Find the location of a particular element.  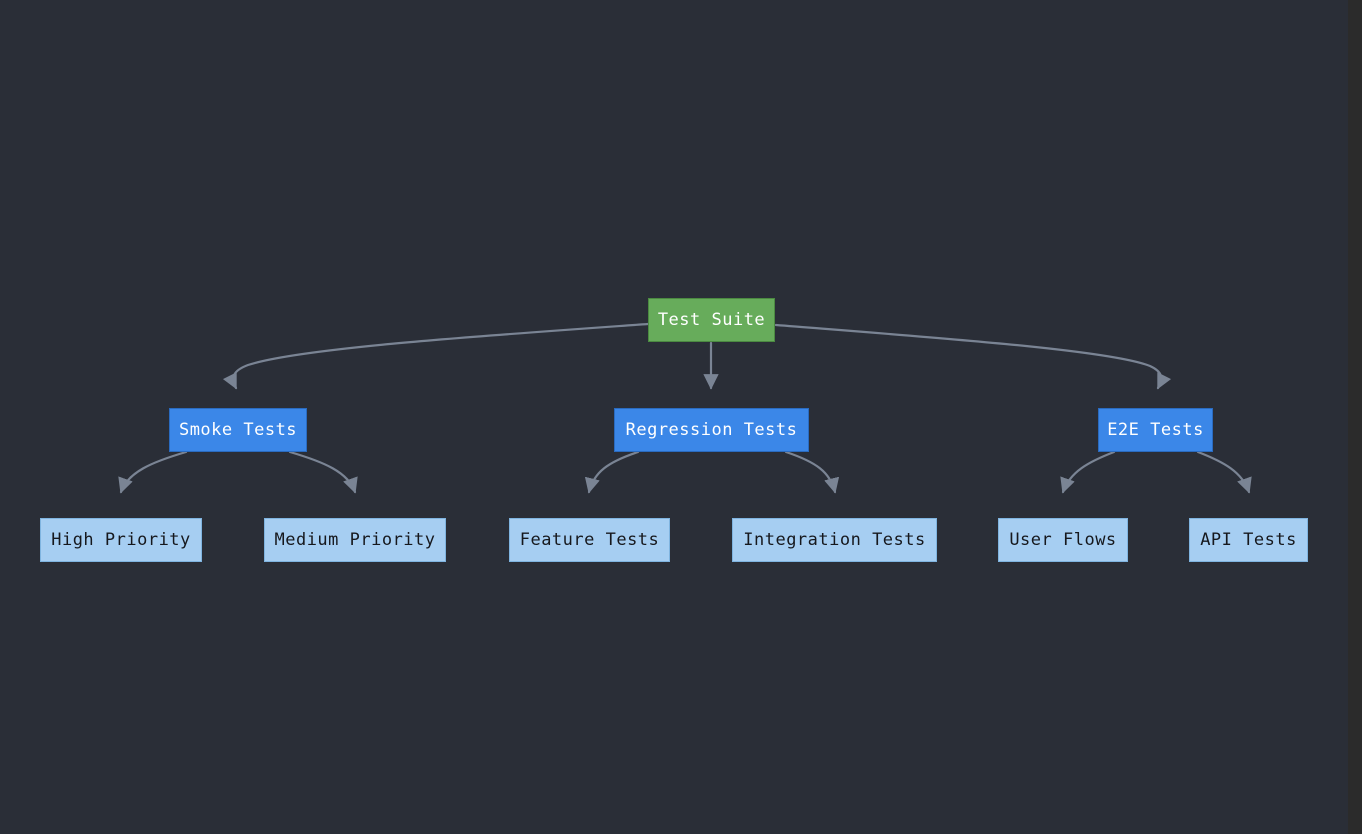

node-api-tests: API Tests is located at coordinates (1248, 540).